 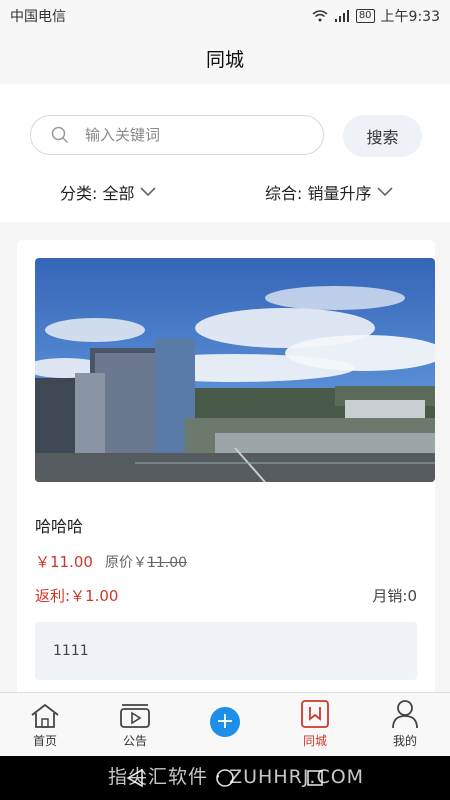 What do you see at coordinates (97, 193) in the screenshot?
I see `category-filter-label: 分类: 全部` at bounding box center [97, 193].